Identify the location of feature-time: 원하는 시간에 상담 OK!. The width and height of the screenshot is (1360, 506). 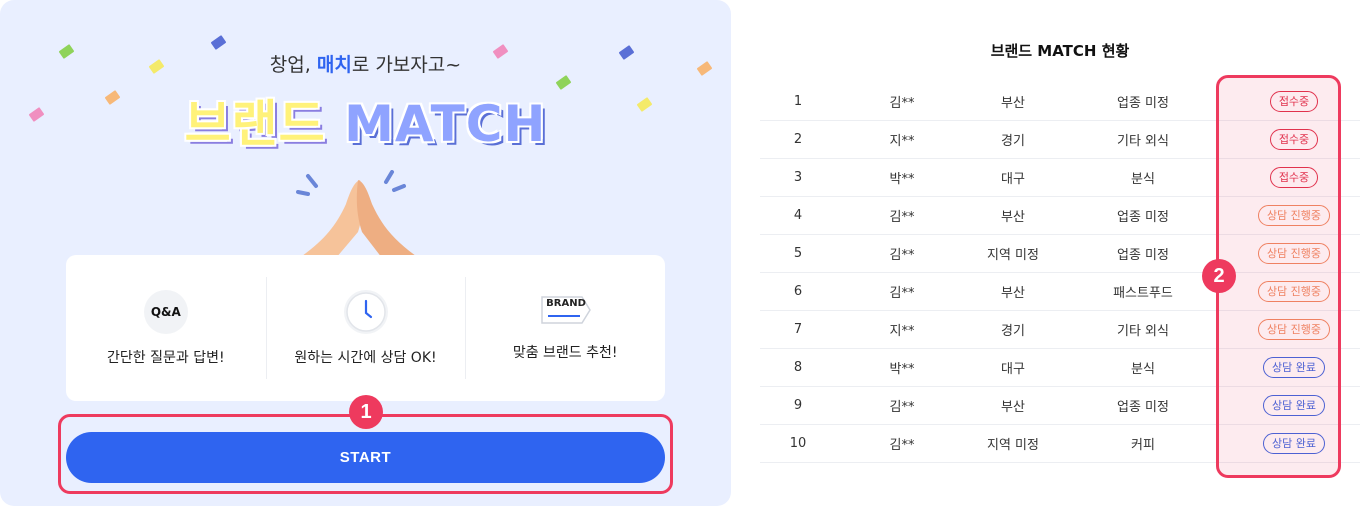
(365, 328).